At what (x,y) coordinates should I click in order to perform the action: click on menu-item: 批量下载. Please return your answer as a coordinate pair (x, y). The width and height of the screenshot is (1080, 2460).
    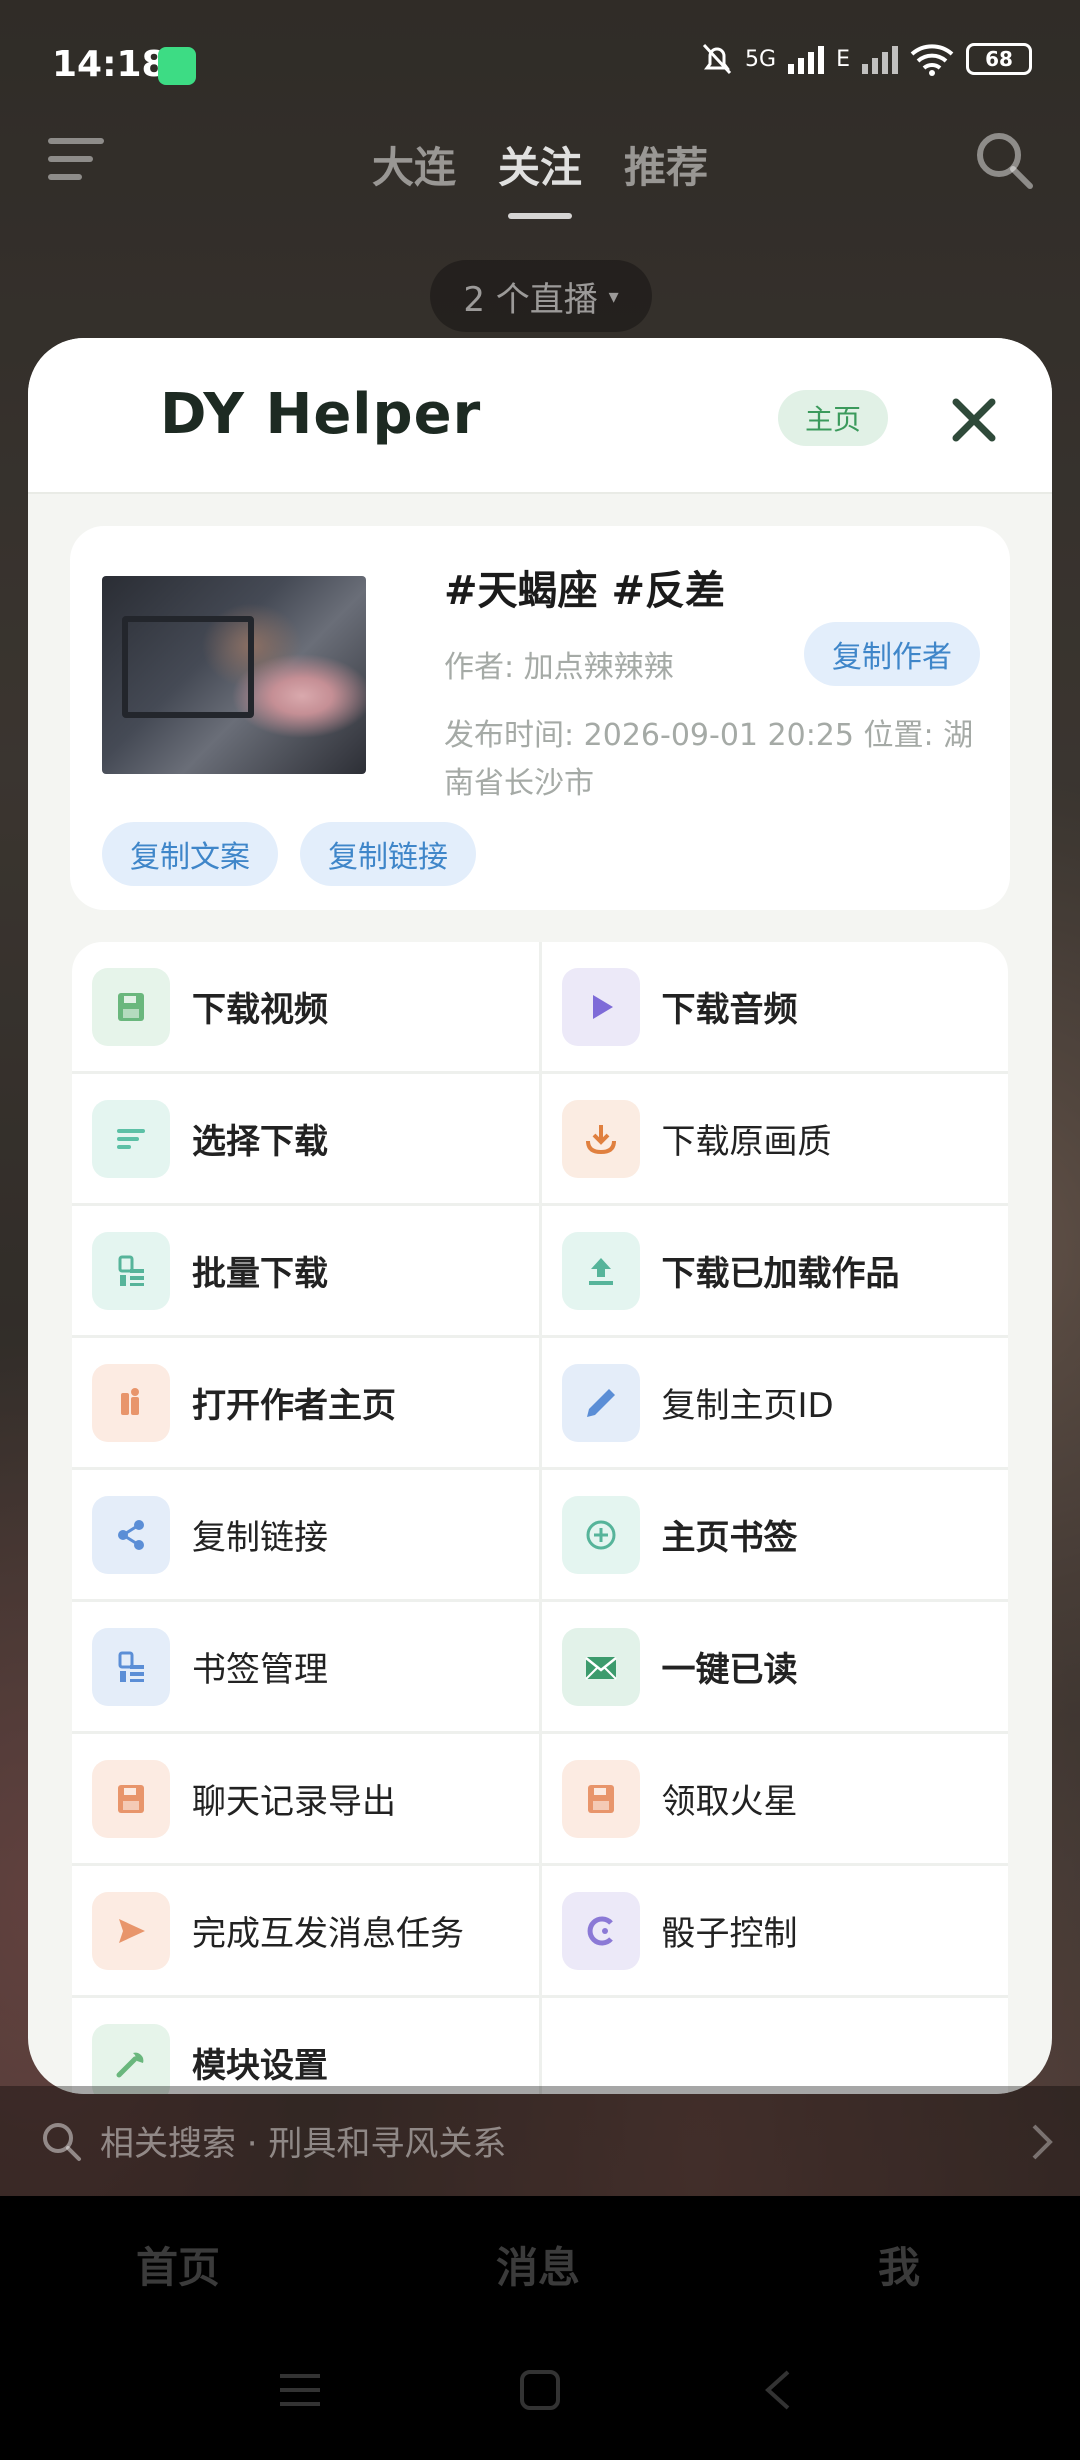
    Looking at the image, I should click on (305, 1270).